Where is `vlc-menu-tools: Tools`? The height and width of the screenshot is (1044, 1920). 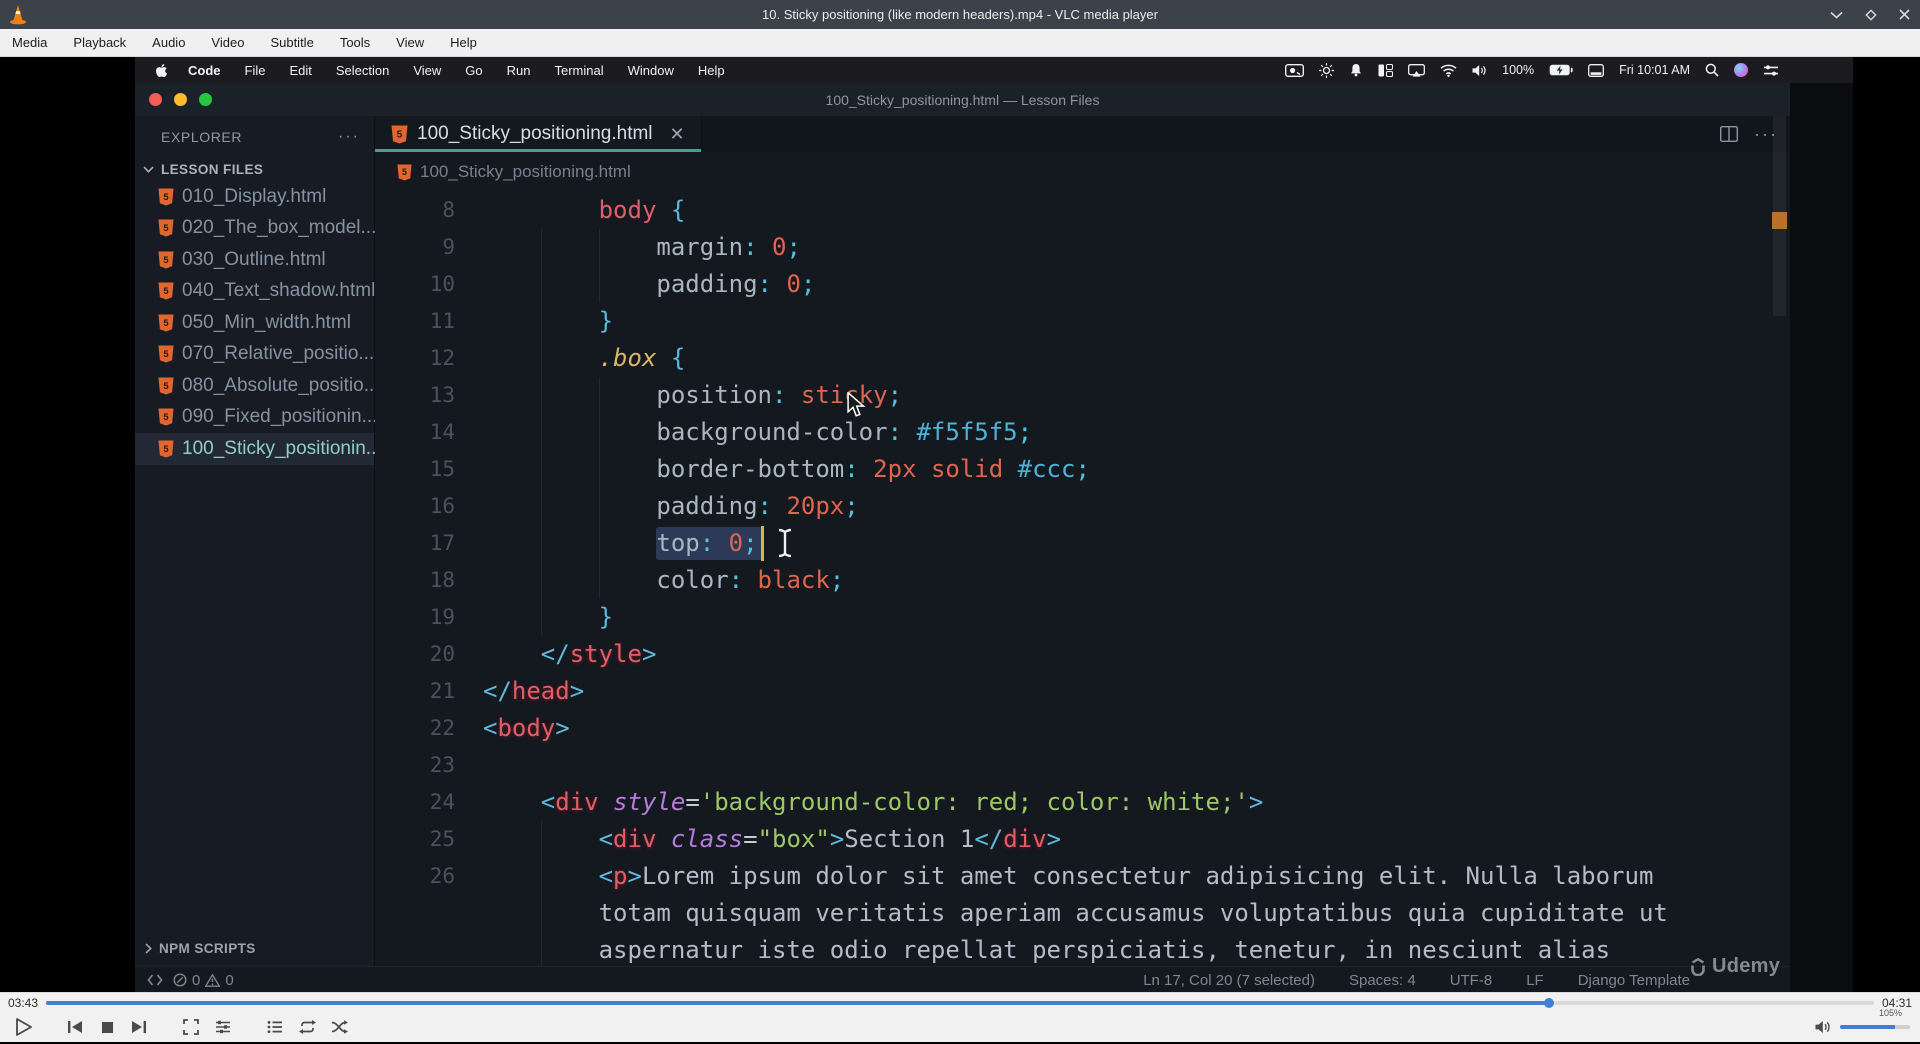 vlc-menu-tools: Tools is located at coordinates (355, 42).